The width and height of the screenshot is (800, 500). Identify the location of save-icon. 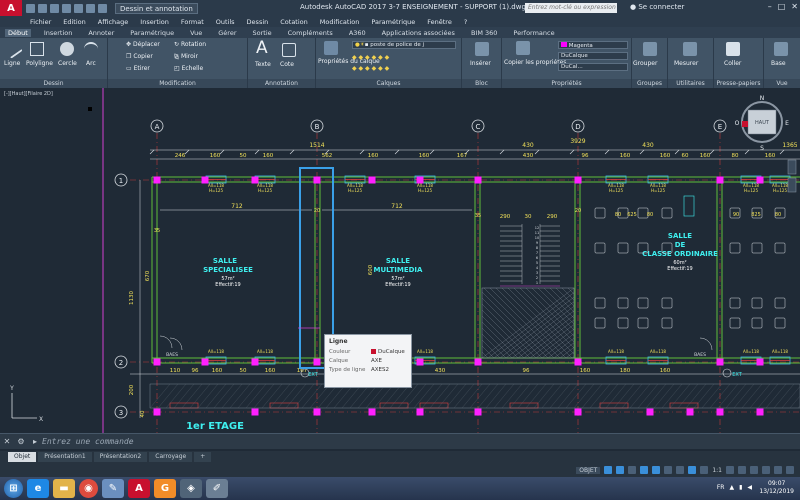
(54, 8).